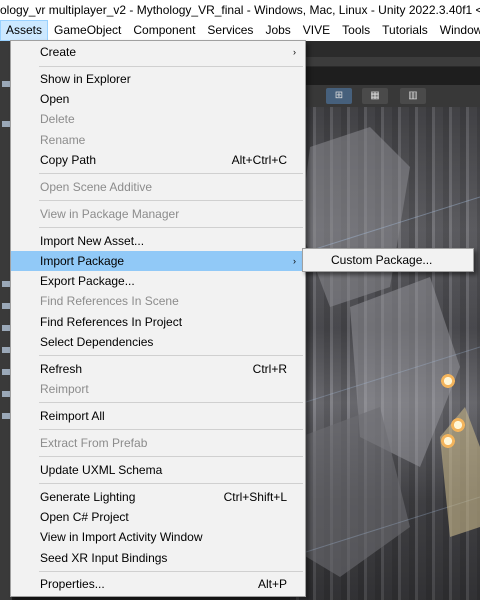 Image resolution: width=480 pixels, height=600 pixels. What do you see at coordinates (158, 79) in the screenshot?
I see `menu-item-show-in-explorer: Show in Explorer` at bounding box center [158, 79].